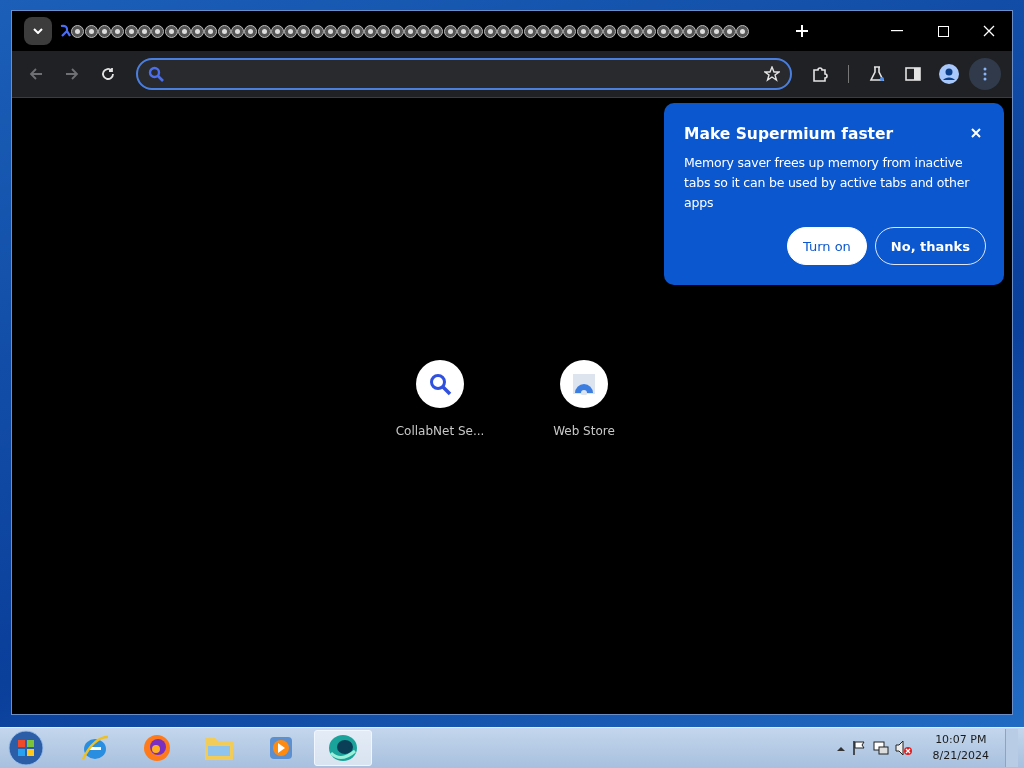 The image size is (1024, 768). Describe the element at coordinates (156, 74) in the screenshot. I see `search-icon` at that location.